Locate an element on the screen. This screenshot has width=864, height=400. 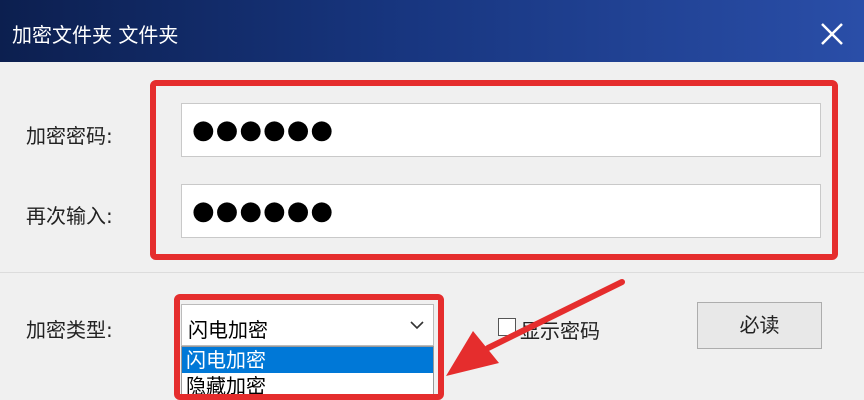
show-password-label: 显示密码 is located at coordinates (560, 331).